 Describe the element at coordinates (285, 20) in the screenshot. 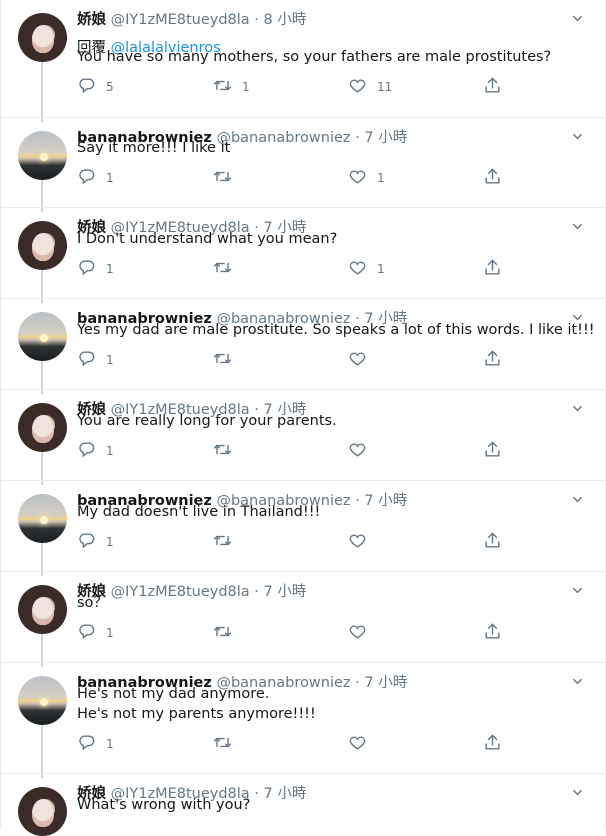

I see `tweet-timestamp: 8 小時` at that location.